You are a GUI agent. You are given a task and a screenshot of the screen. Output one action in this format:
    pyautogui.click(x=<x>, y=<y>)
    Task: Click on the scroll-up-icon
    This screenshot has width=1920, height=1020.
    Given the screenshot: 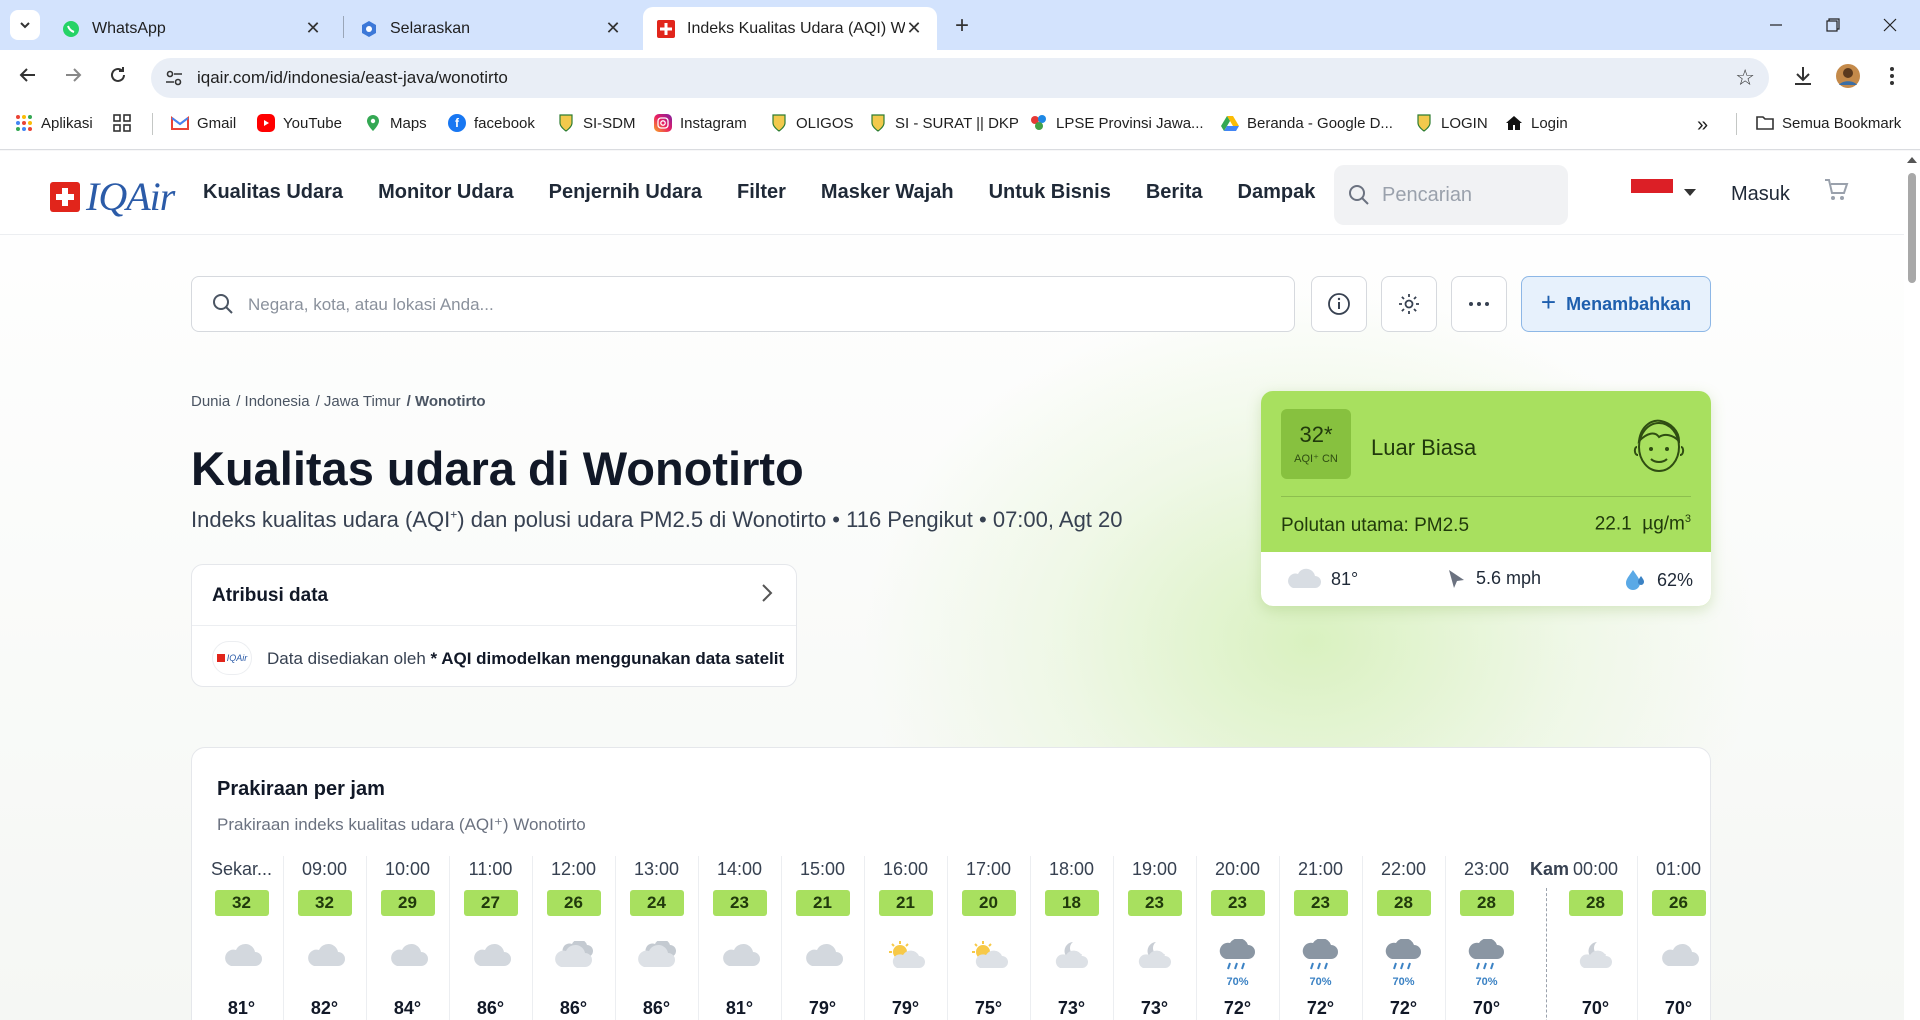 What is the action you would take?
    pyautogui.click(x=1912, y=160)
    